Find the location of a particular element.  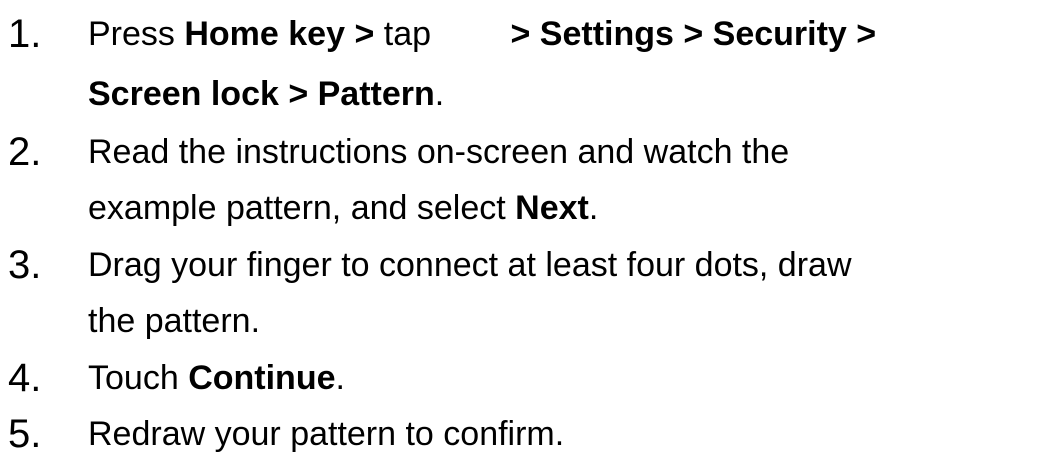

step-text: Press is located at coordinates (136, 34).